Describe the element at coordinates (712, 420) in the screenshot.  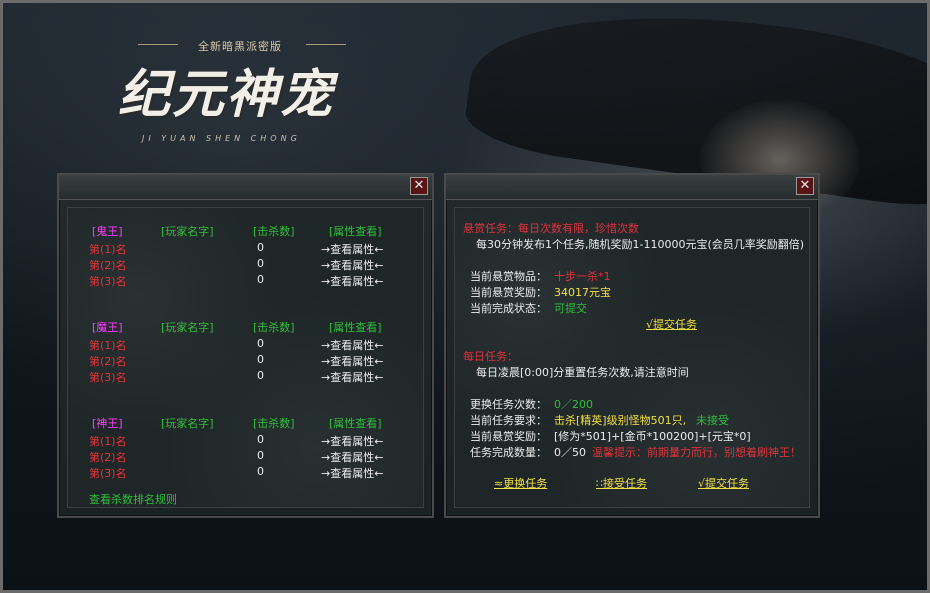
I see `requirement-status: 未接受` at that location.